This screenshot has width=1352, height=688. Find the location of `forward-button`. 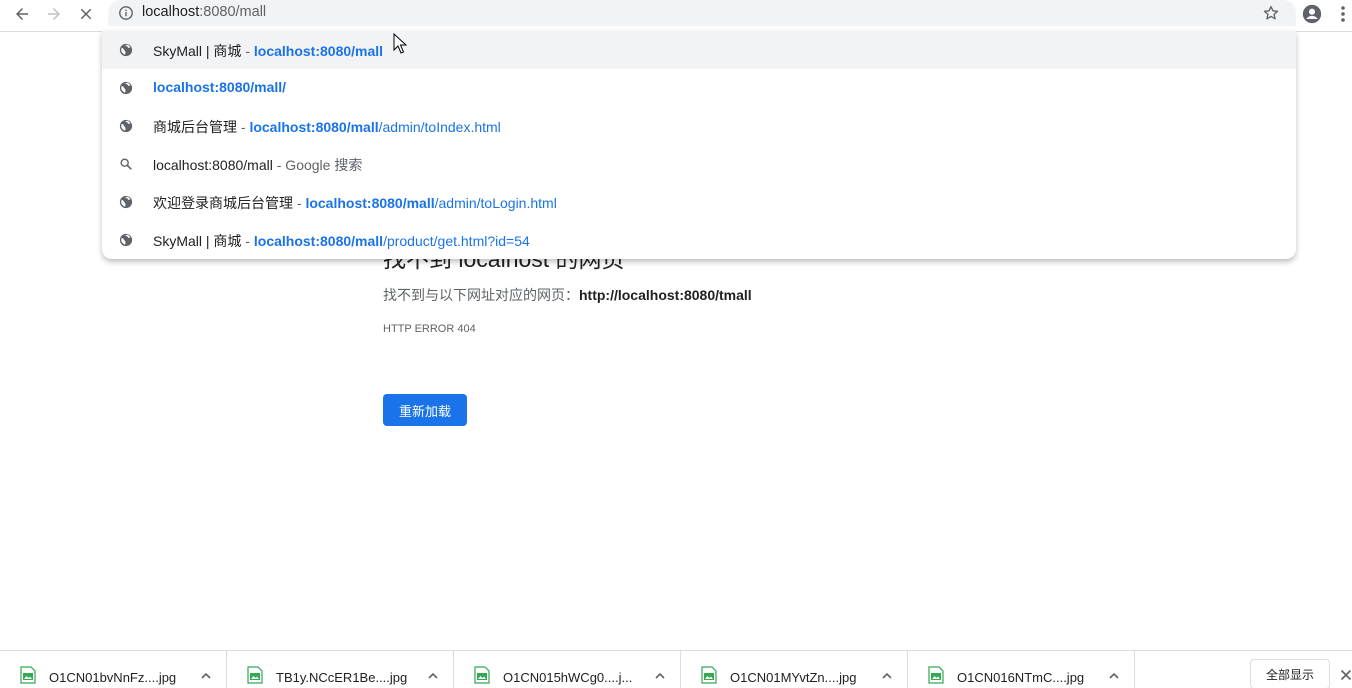

forward-button is located at coordinates (54, 14).